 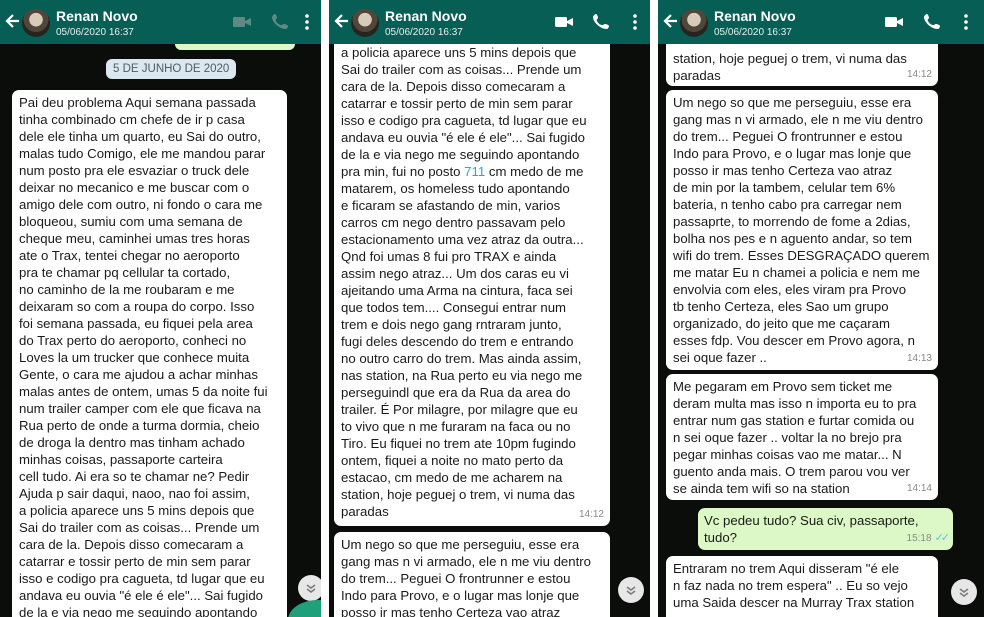 I want to click on message-timestamp: 15:18 ✓✓, so click(x=929, y=538).